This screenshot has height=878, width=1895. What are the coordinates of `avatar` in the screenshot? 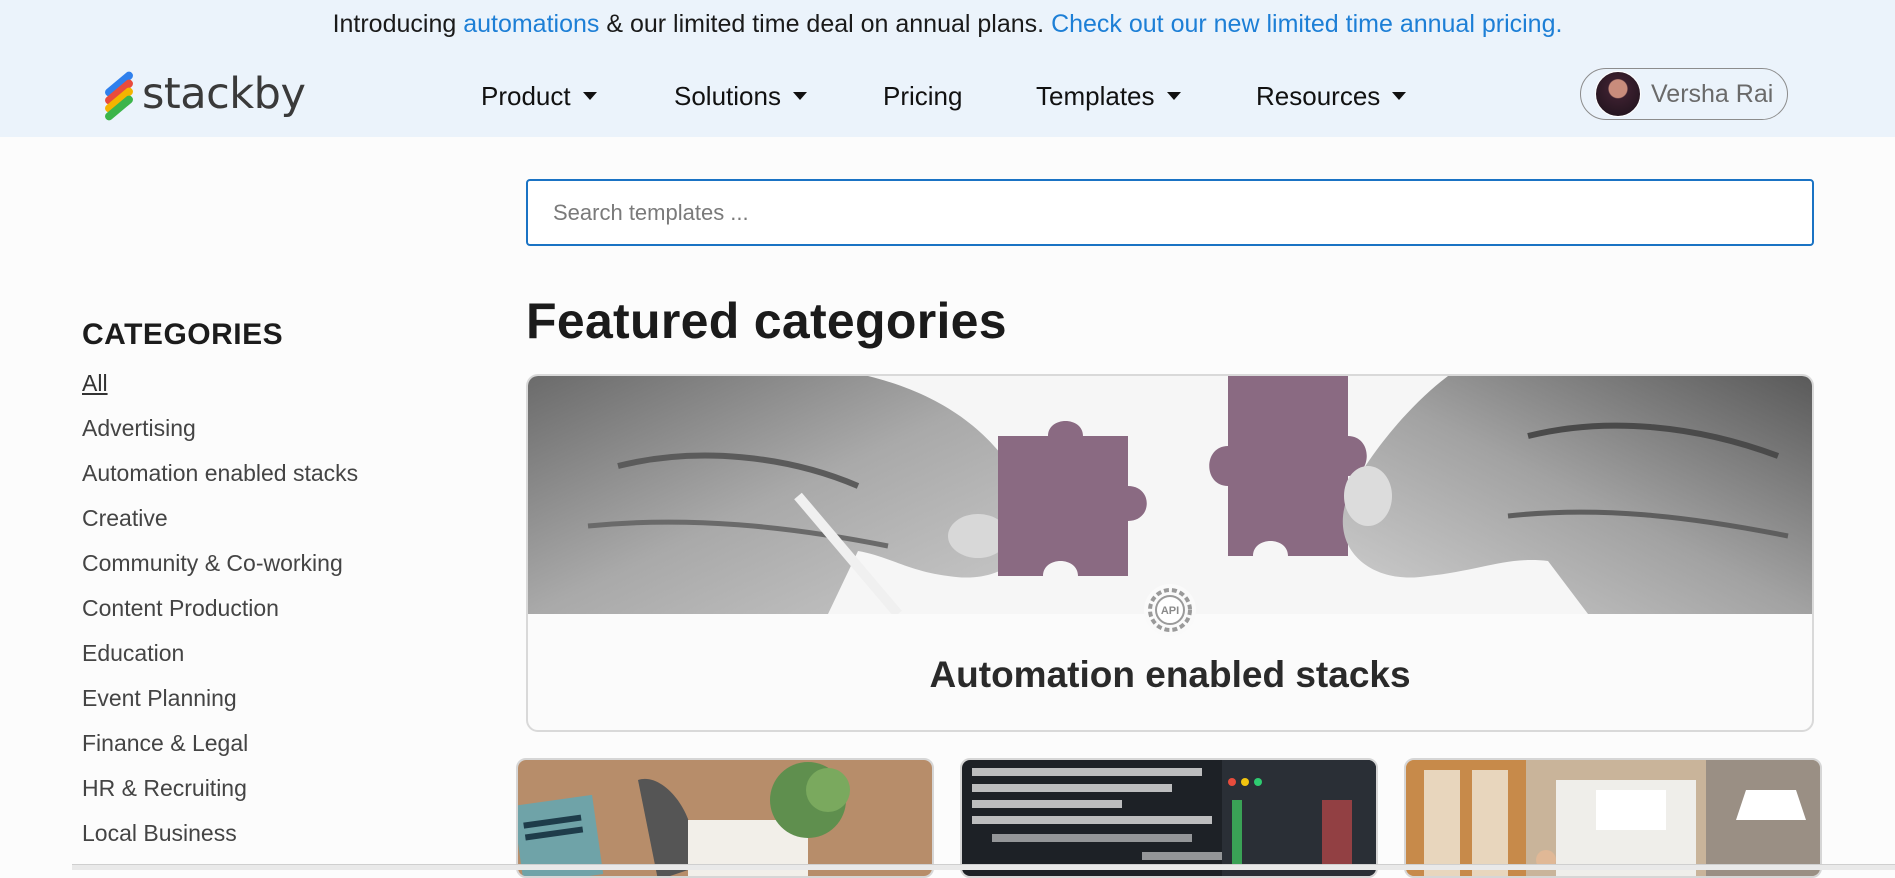 It's located at (1618, 94).